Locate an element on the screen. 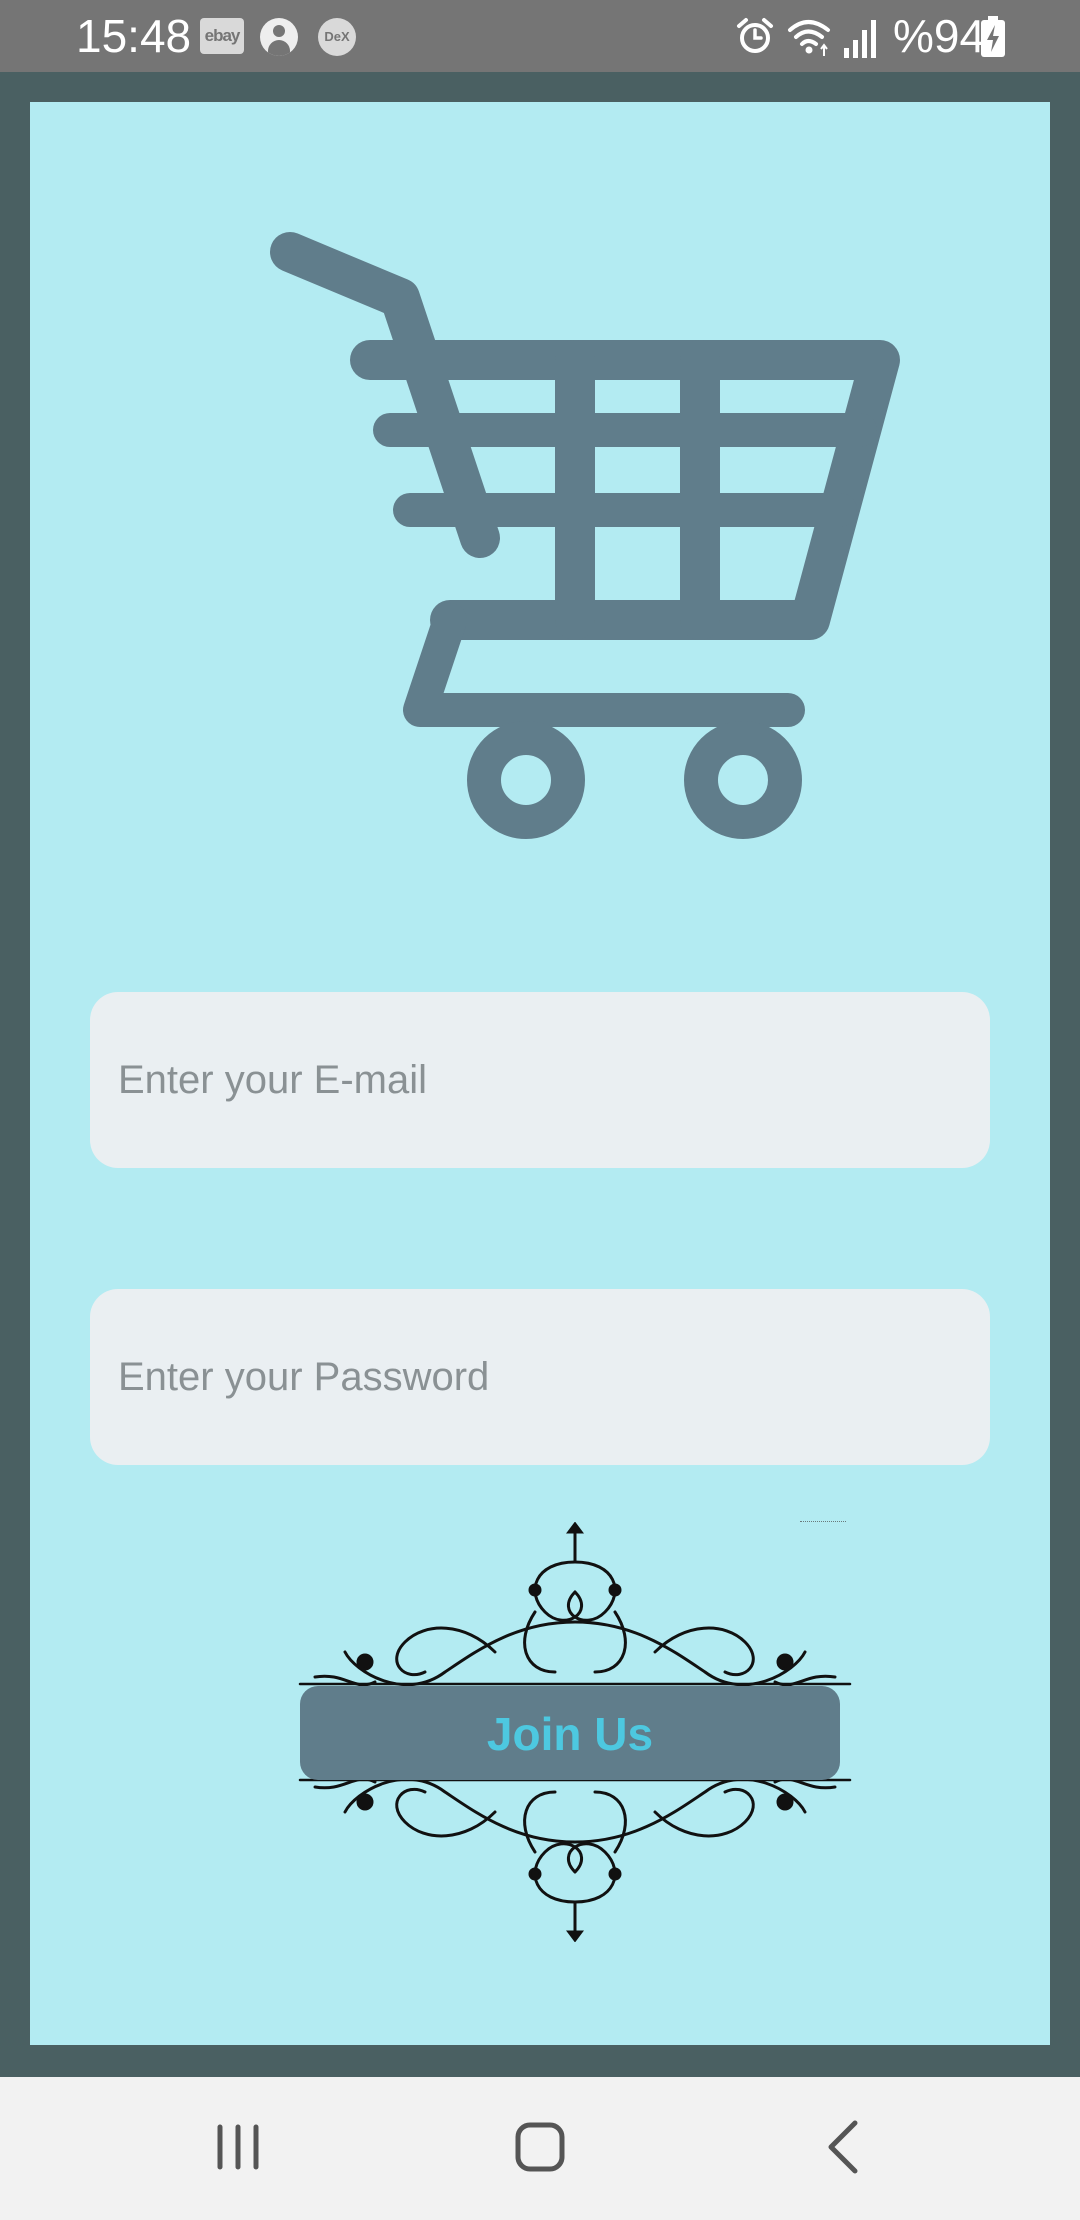  recents-icon is located at coordinates (240, 2147).